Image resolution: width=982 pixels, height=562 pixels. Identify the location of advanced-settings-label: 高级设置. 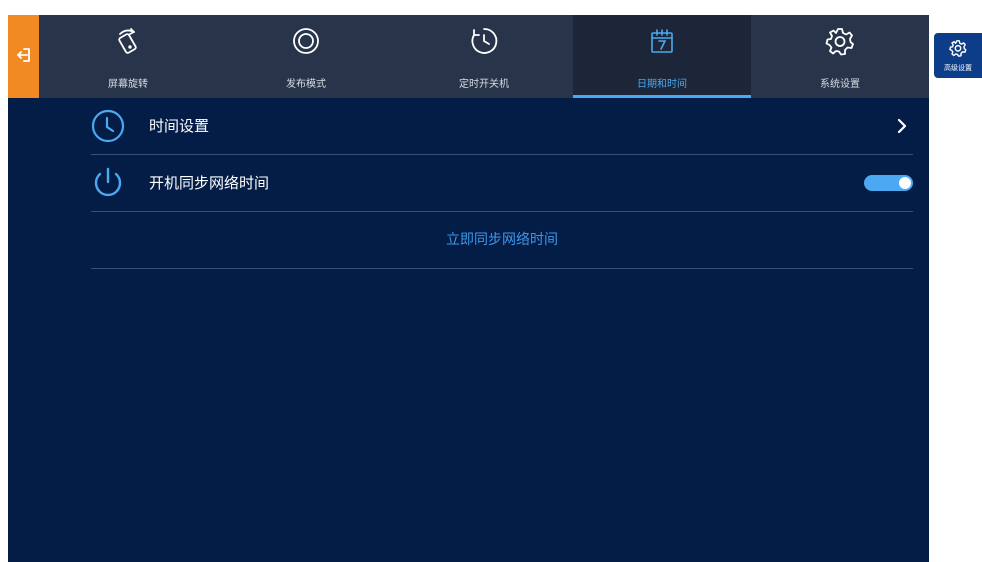
(958, 68).